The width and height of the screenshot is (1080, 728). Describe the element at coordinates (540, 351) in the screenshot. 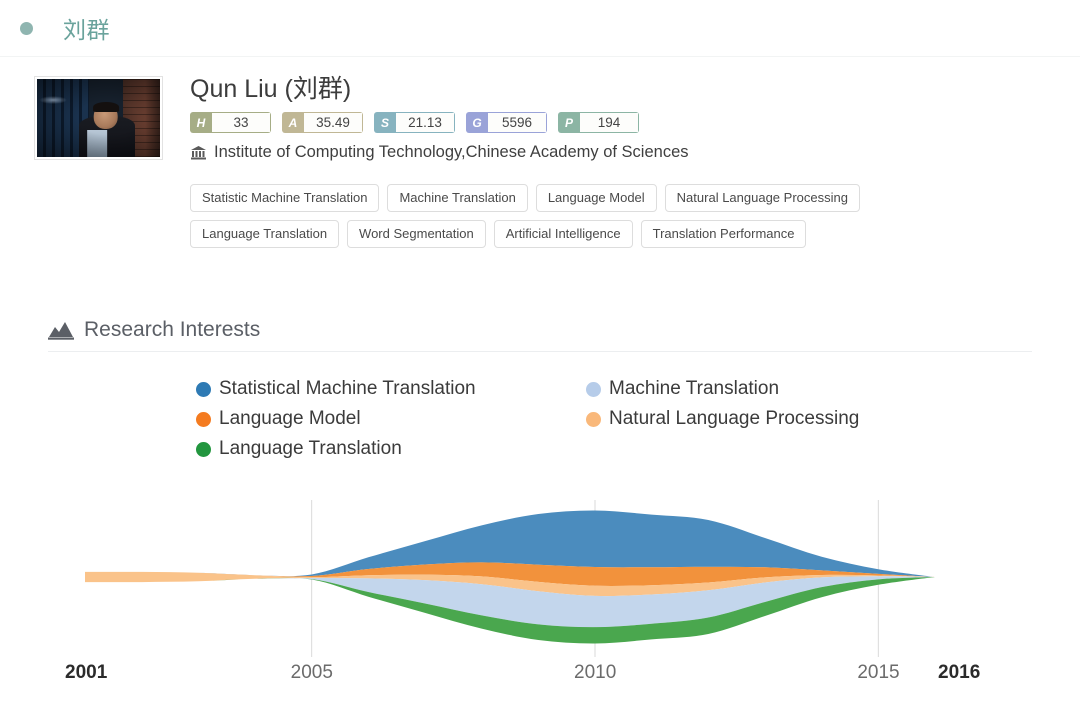

I see `section-divider` at that location.